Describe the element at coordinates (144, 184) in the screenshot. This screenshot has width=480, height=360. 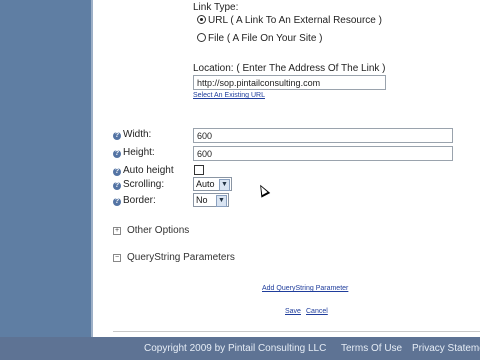
I see `scrolling-label-text: Scrolling:` at that location.